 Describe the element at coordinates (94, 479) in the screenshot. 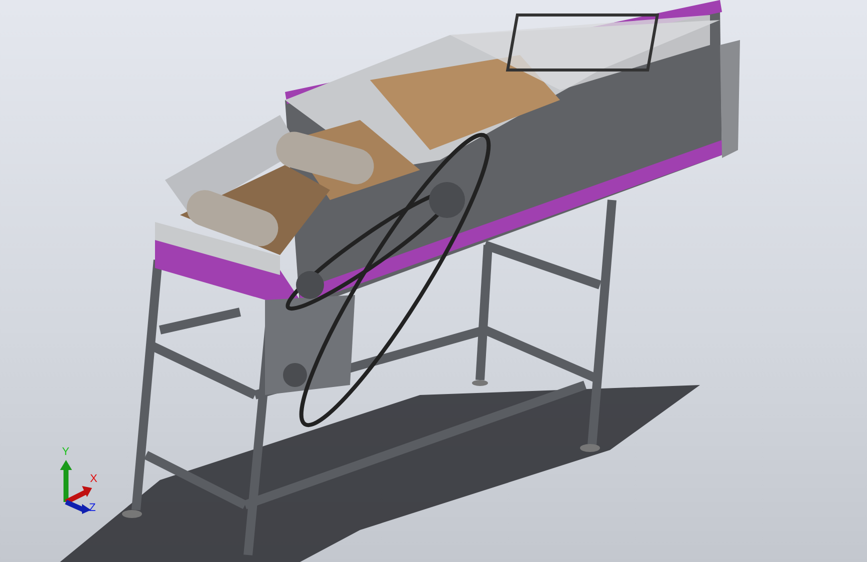

I see `axis-label: X` at that location.